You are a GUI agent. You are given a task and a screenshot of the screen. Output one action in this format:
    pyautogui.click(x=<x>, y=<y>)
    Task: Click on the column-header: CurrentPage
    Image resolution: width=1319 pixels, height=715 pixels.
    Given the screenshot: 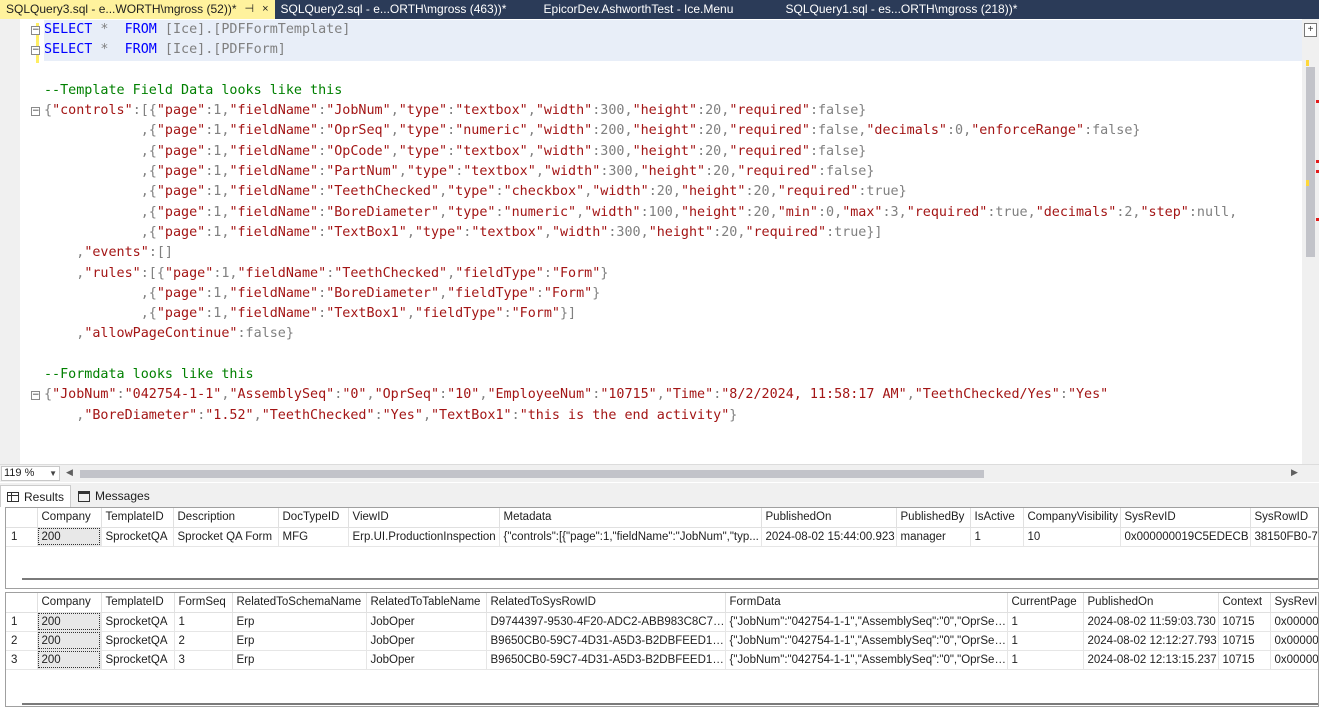 What is the action you would take?
    pyautogui.click(x=1045, y=603)
    